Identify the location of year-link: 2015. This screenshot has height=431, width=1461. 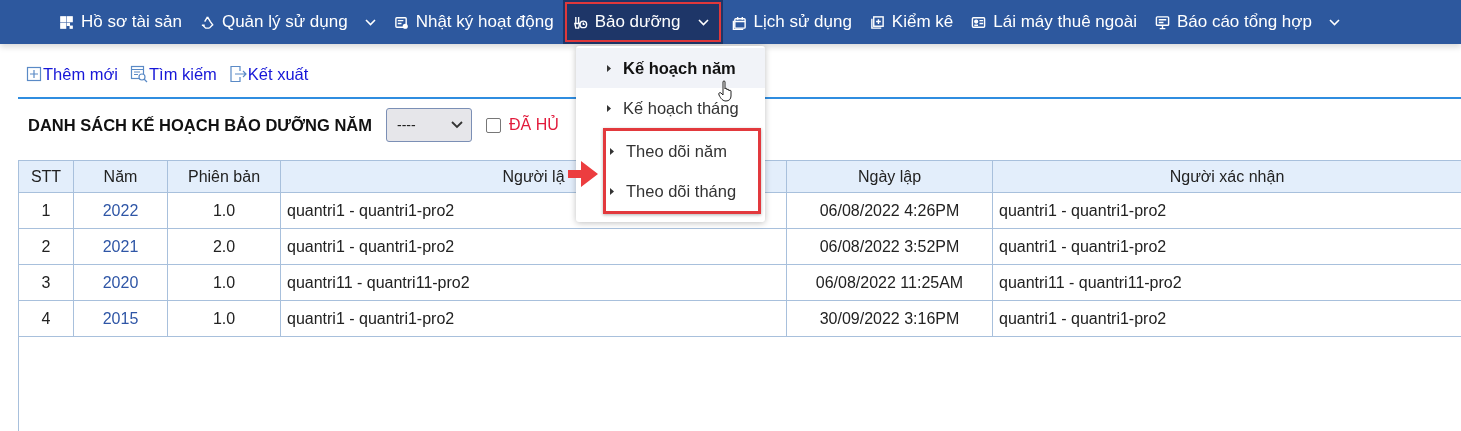
(120, 318).